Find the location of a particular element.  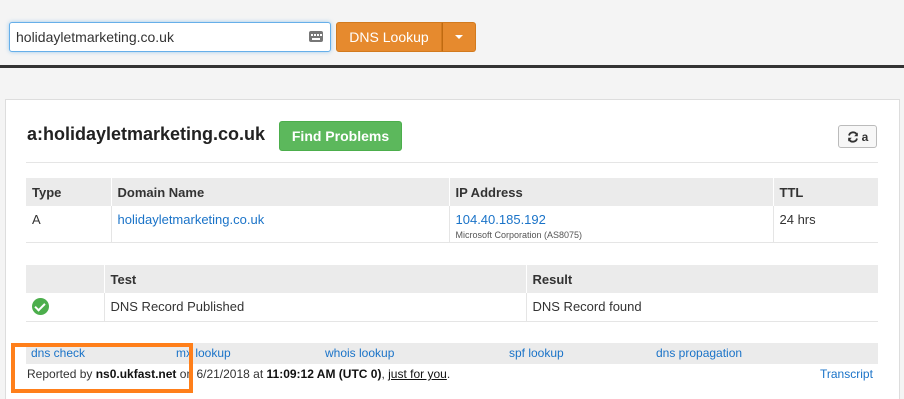

transcript-link: Transcript is located at coordinates (846, 374).